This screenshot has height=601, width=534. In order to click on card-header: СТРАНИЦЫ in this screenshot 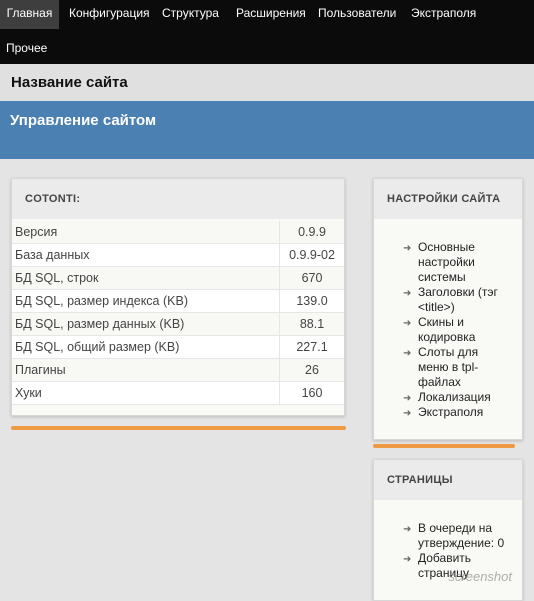, I will do `click(448, 480)`.